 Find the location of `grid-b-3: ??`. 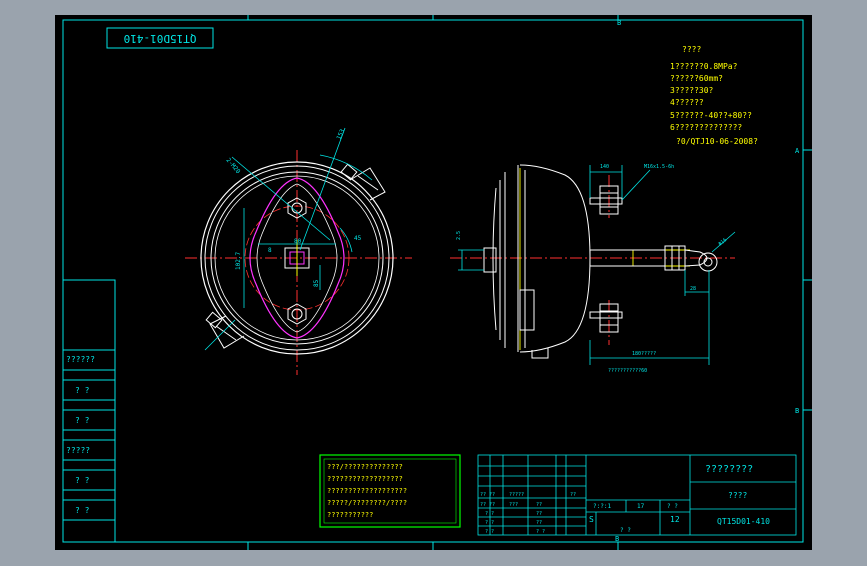

grid-b-3: ?? is located at coordinates (539, 505).